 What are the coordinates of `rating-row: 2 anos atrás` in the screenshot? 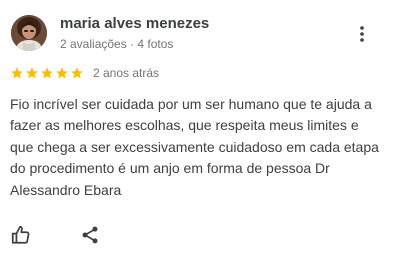 It's located at (84, 73).